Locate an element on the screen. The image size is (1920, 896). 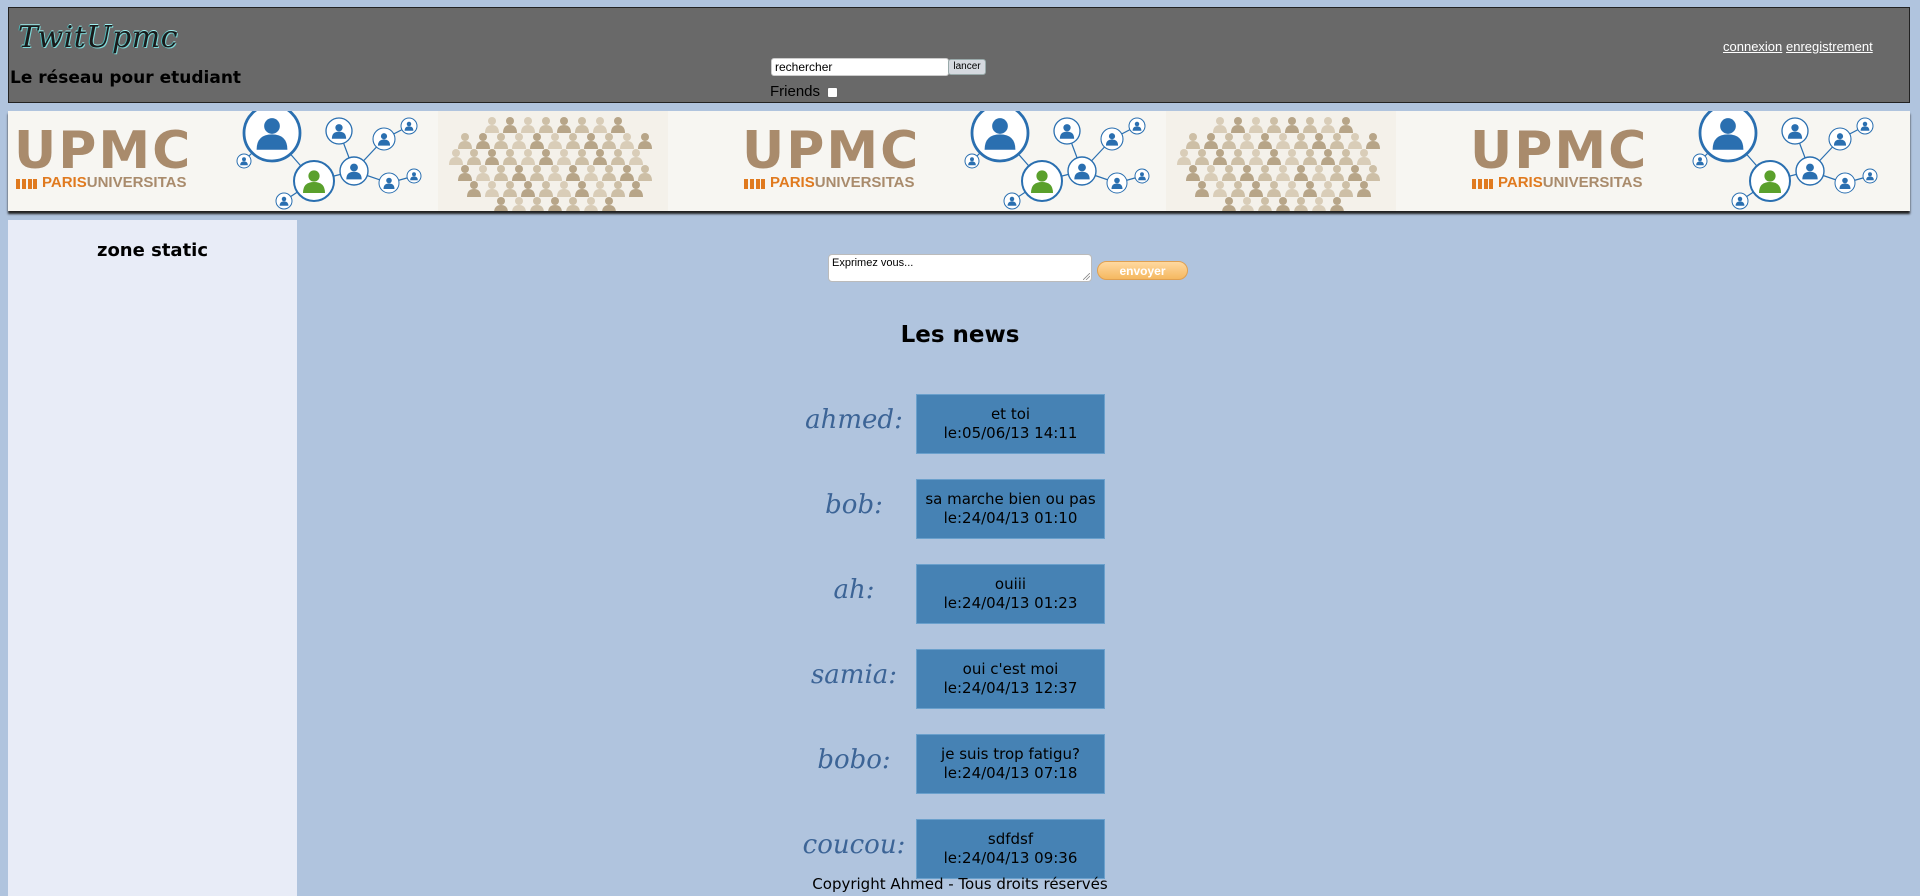
news-author: coucou: is located at coordinates (854, 845).